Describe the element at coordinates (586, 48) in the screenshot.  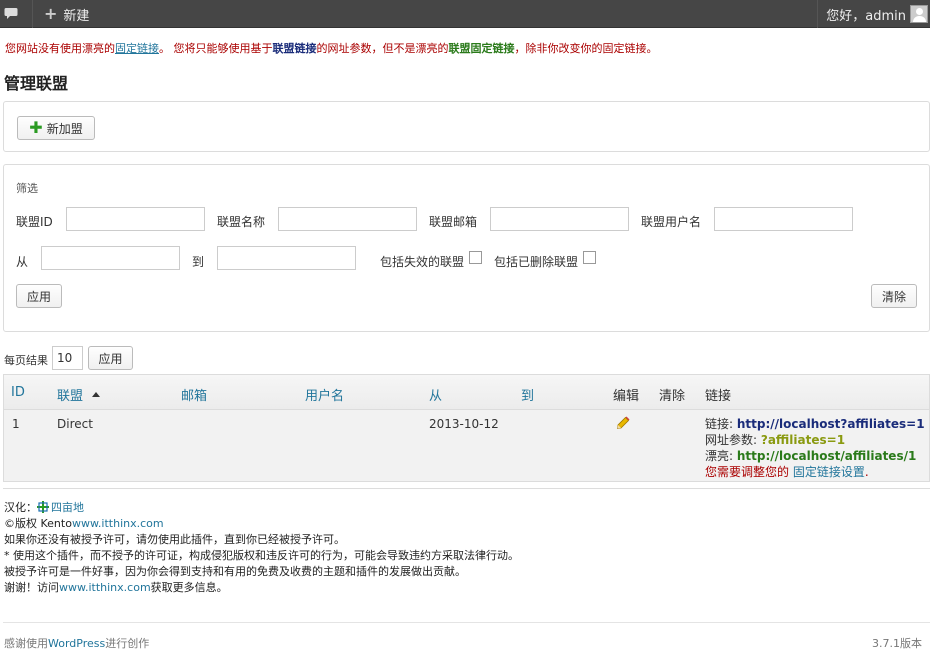
I see `notice-text-4: ，除非你改变你的固定链接。` at that location.